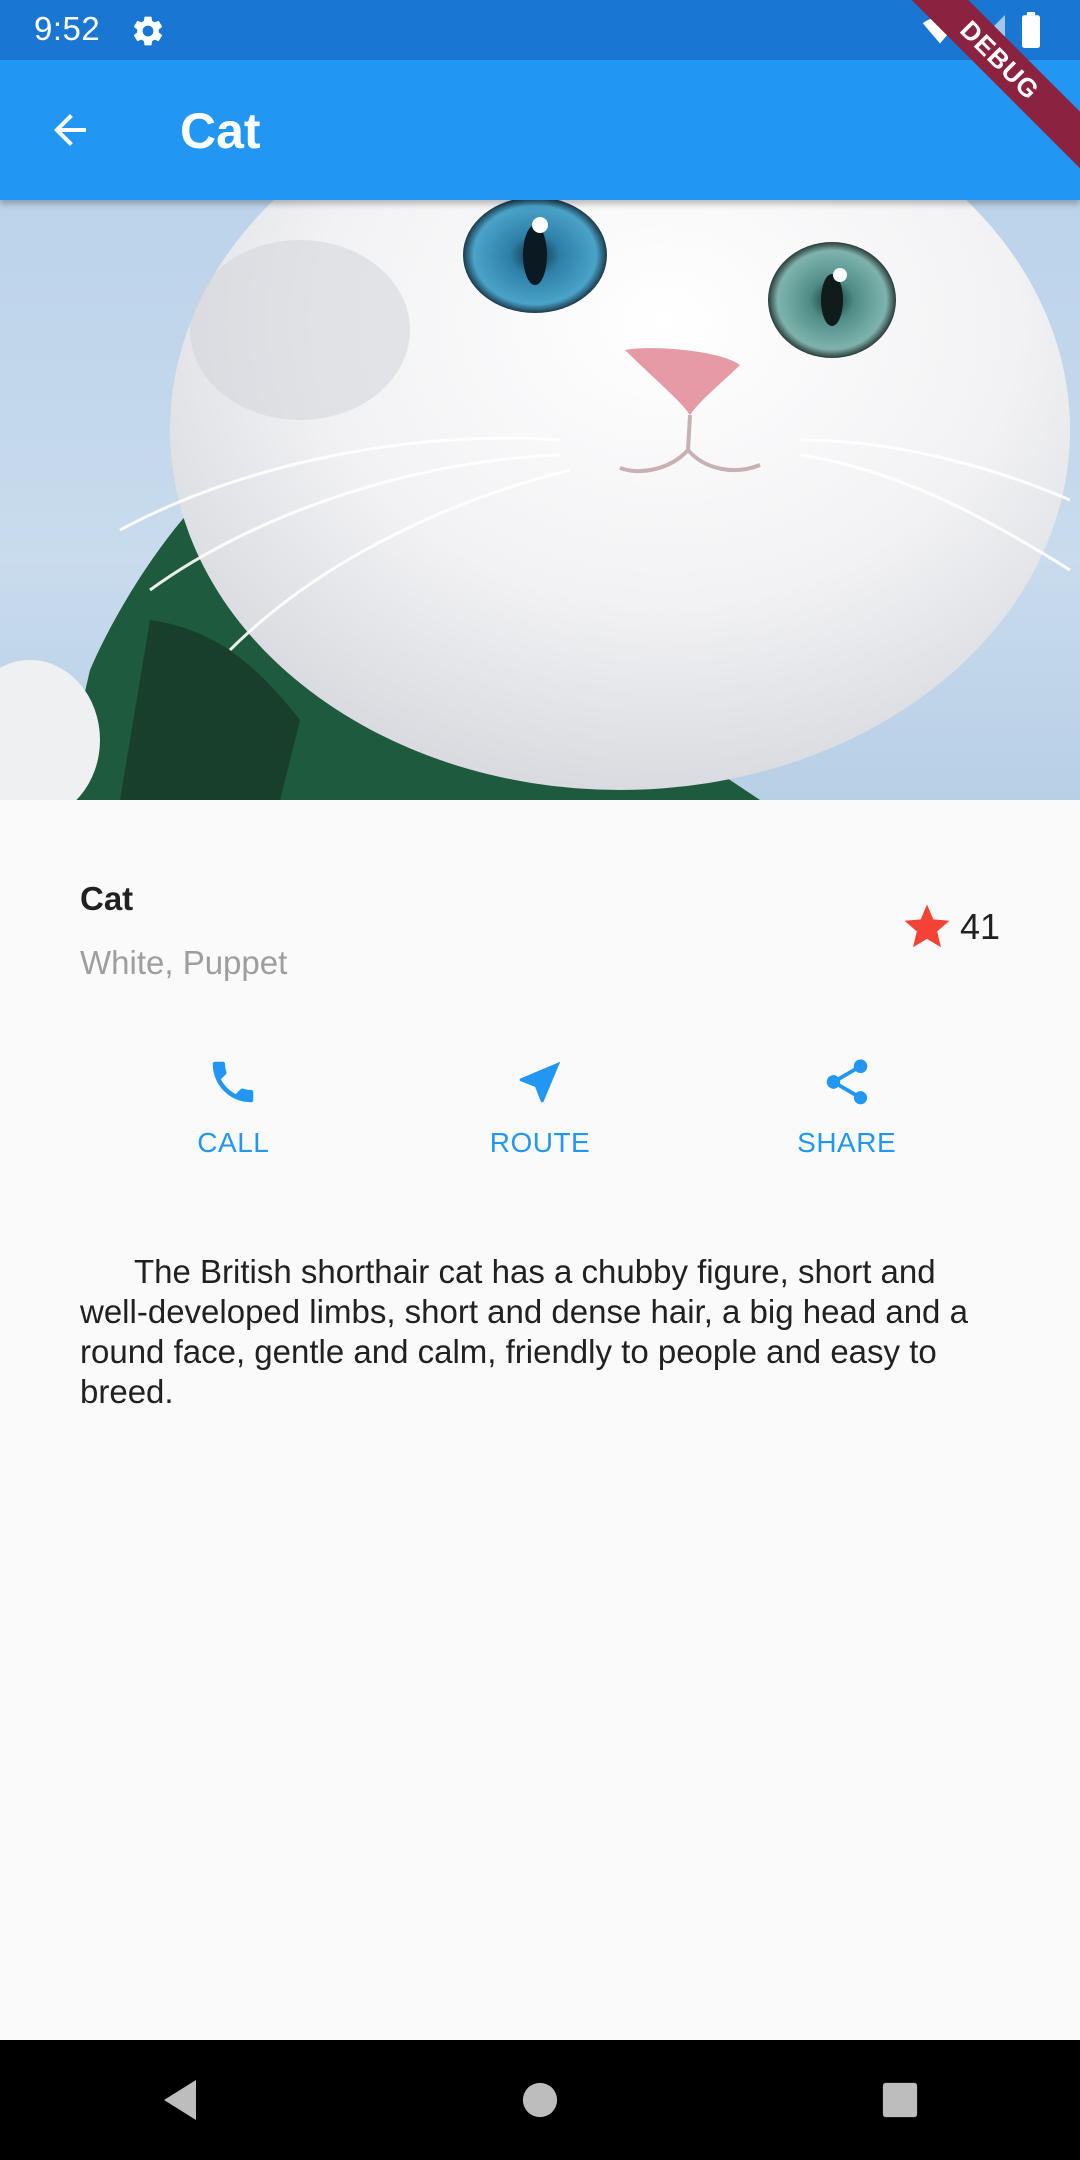 This screenshot has height=2160, width=1080. What do you see at coordinates (233, 1082) in the screenshot?
I see `phone-icon` at bounding box center [233, 1082].